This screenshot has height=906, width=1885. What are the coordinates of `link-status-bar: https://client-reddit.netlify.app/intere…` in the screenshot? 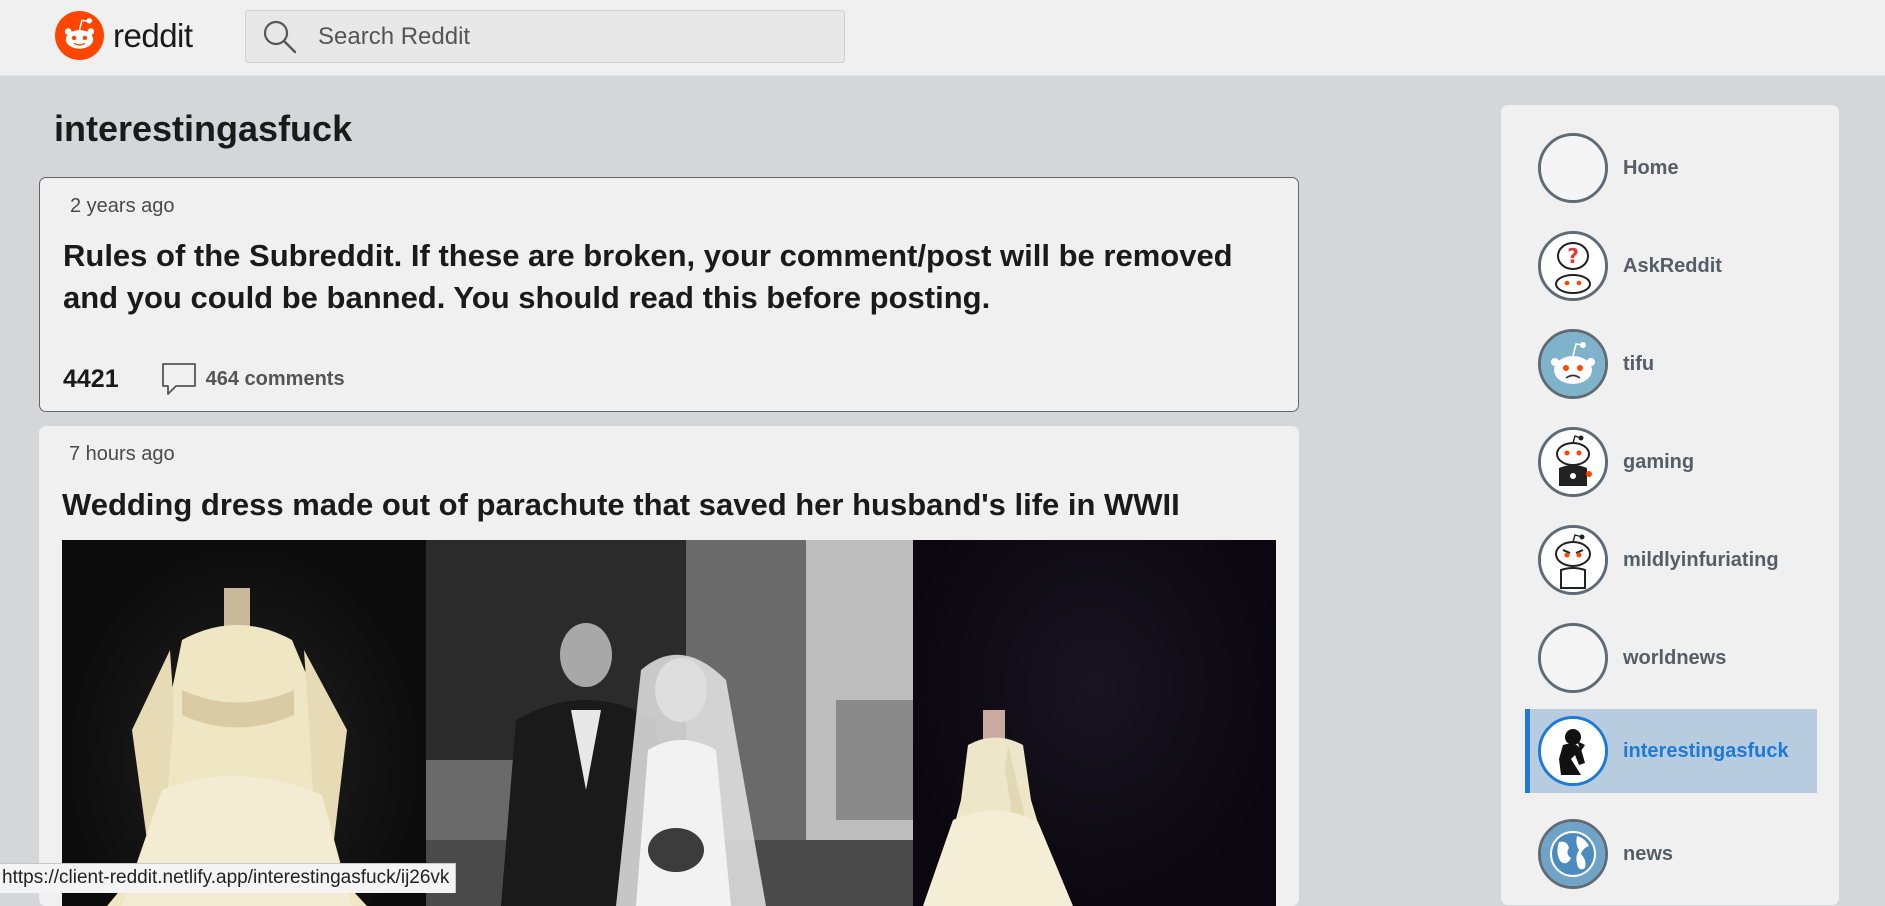 It's located at (228, 878).